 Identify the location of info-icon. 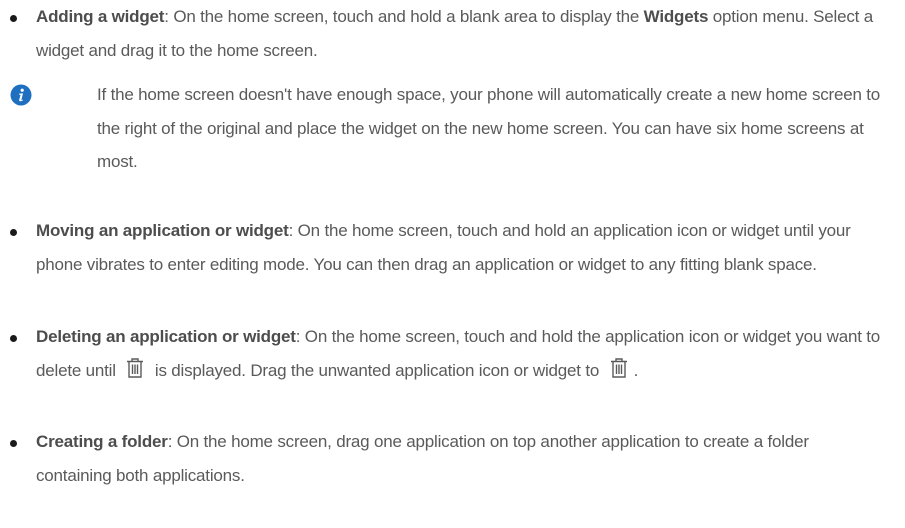
(21, 95).